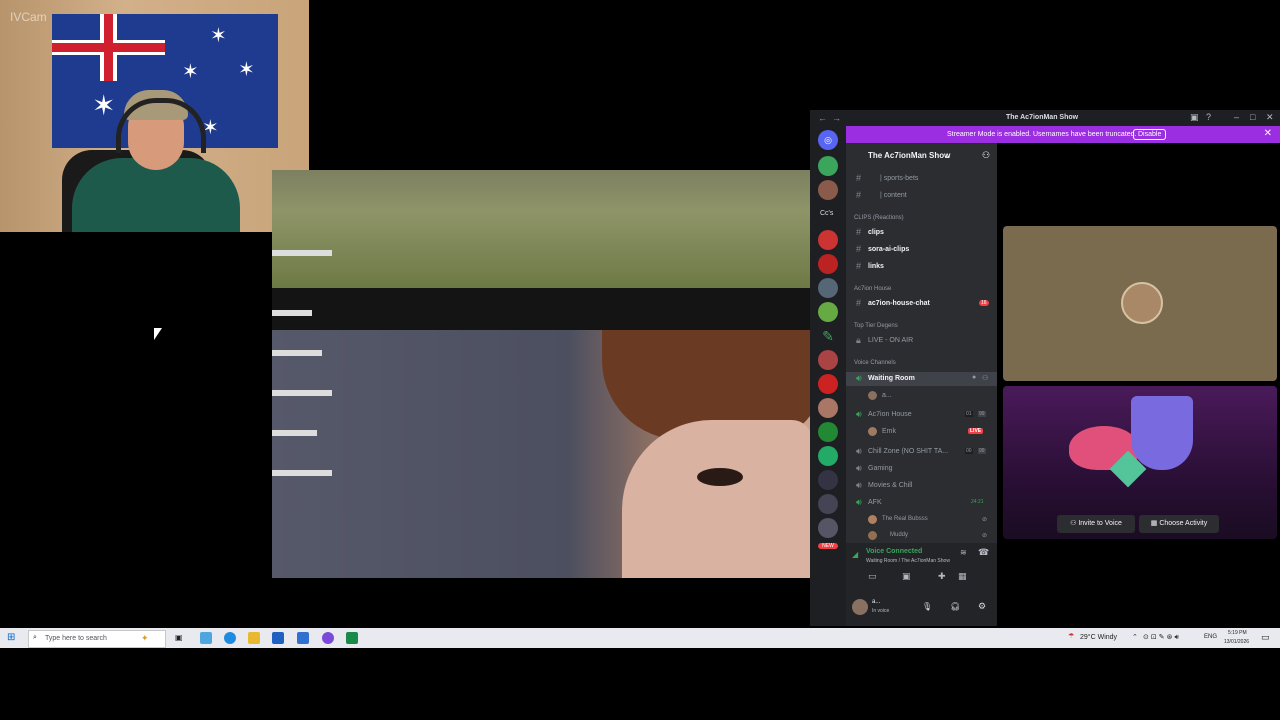  Describe the element at coordinates (1265, 637) in the screenshot. I see `notifications-icon: ▭` at that location.